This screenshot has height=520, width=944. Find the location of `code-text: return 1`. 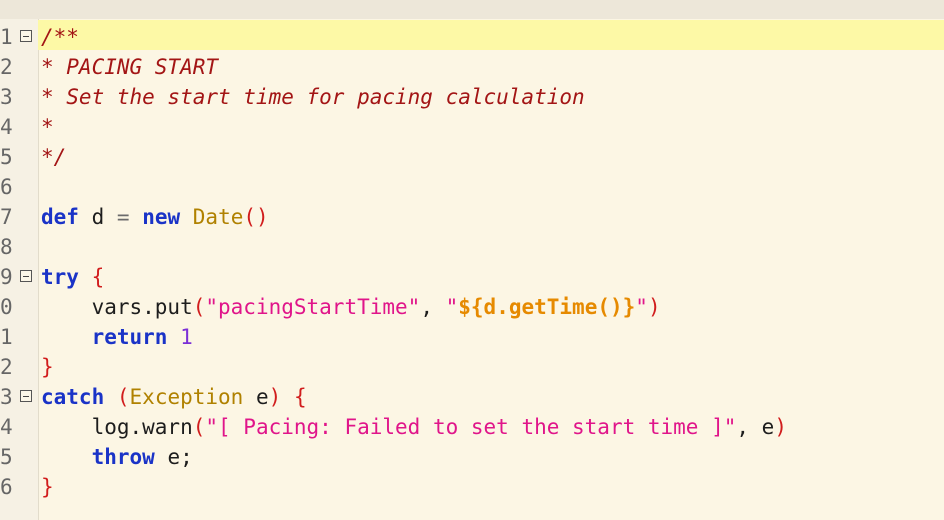

code-text: return 1 is located at coordinates (117, 337).